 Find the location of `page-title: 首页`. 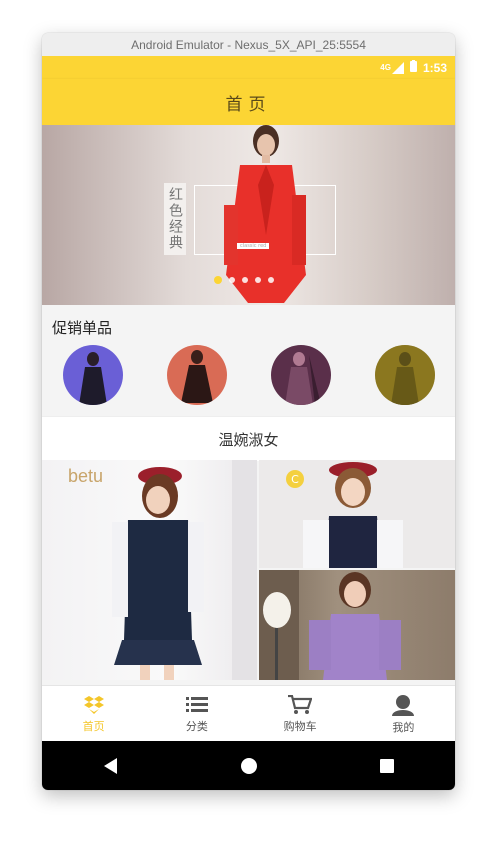

page-title: 首页 is located at coordinates (248, 104).